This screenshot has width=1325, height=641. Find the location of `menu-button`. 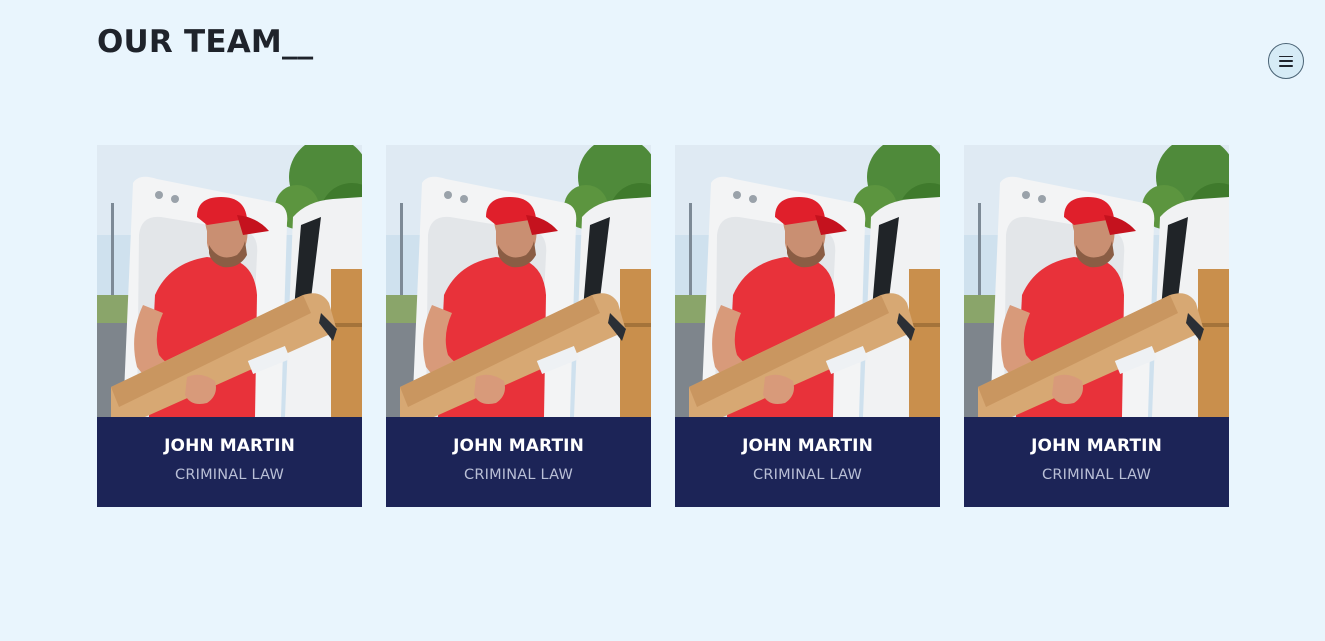

menu-button is located at coordinates (1286, 61).